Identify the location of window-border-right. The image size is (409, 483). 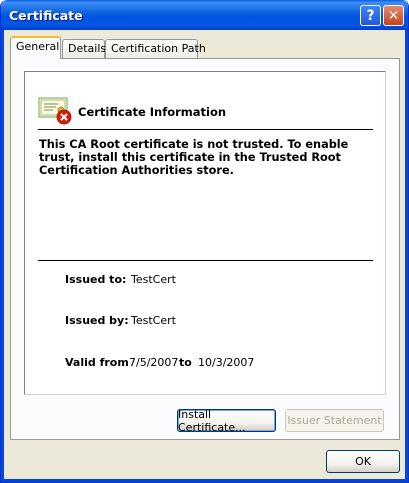
(406, 256).